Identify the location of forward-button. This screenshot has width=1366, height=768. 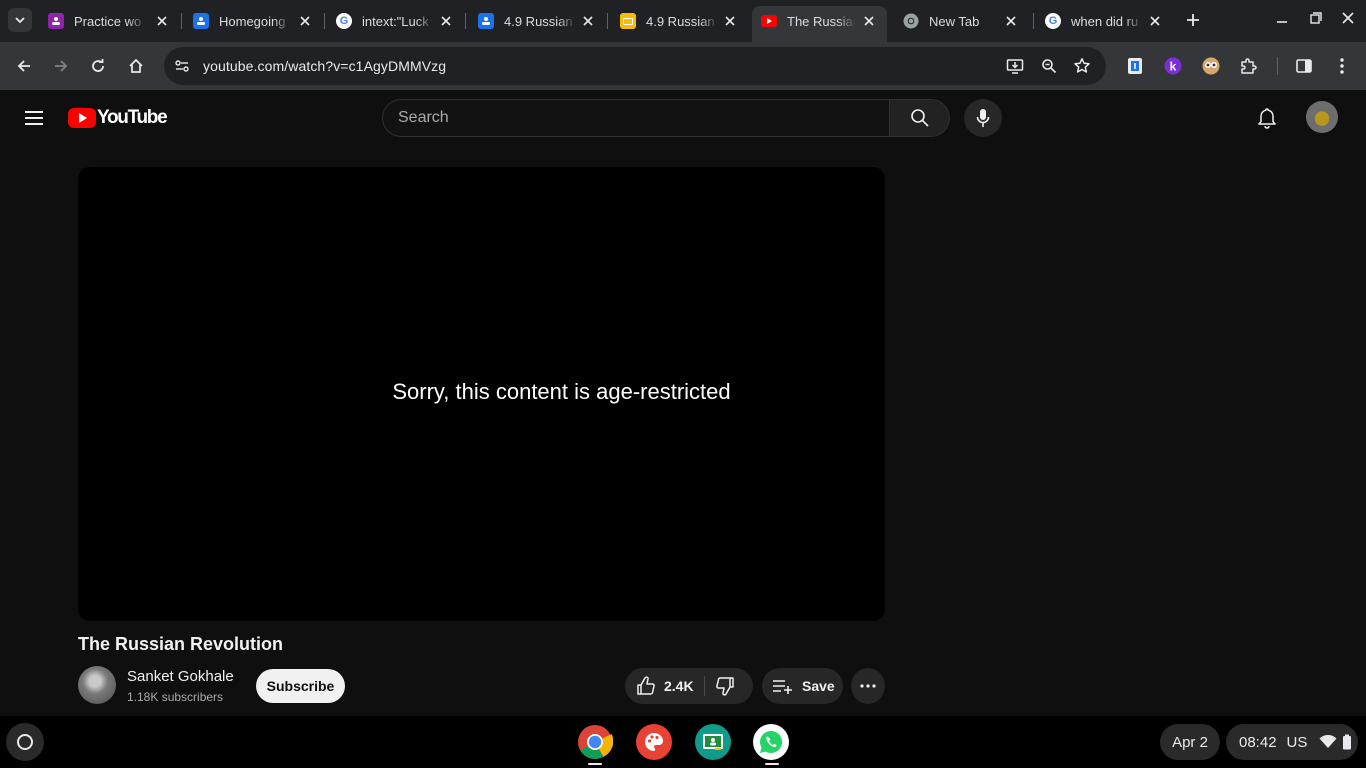
(61, 66).